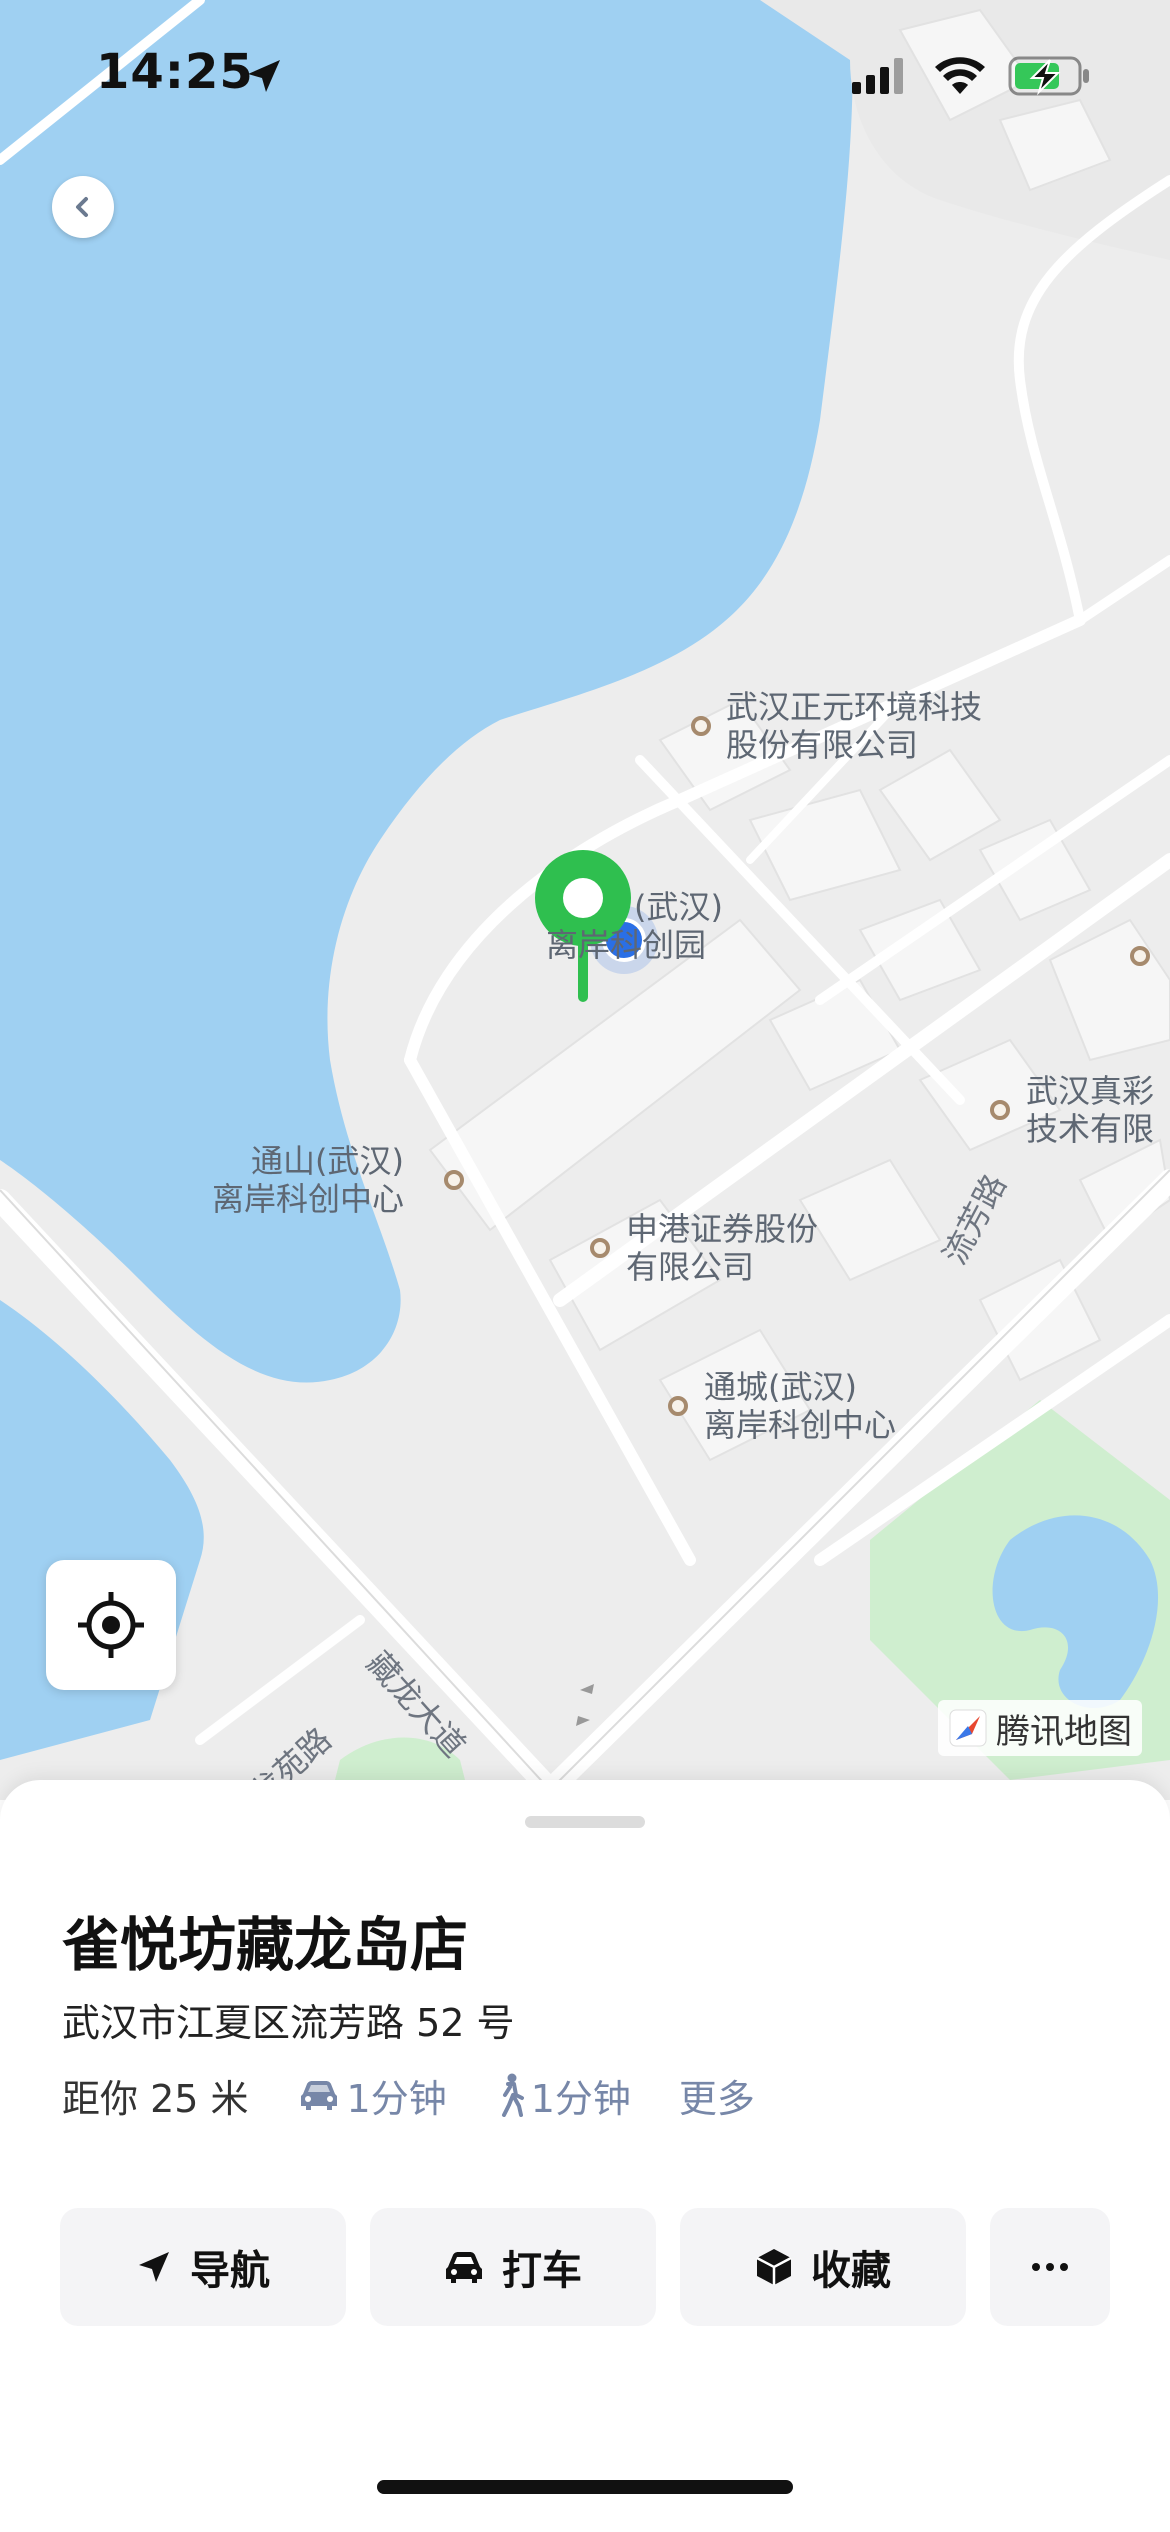  What do you see at coordinates (580, 2098) in the screenshot?
I see `walk-time-text: 1分钟` at bounding box center [580, 2098].